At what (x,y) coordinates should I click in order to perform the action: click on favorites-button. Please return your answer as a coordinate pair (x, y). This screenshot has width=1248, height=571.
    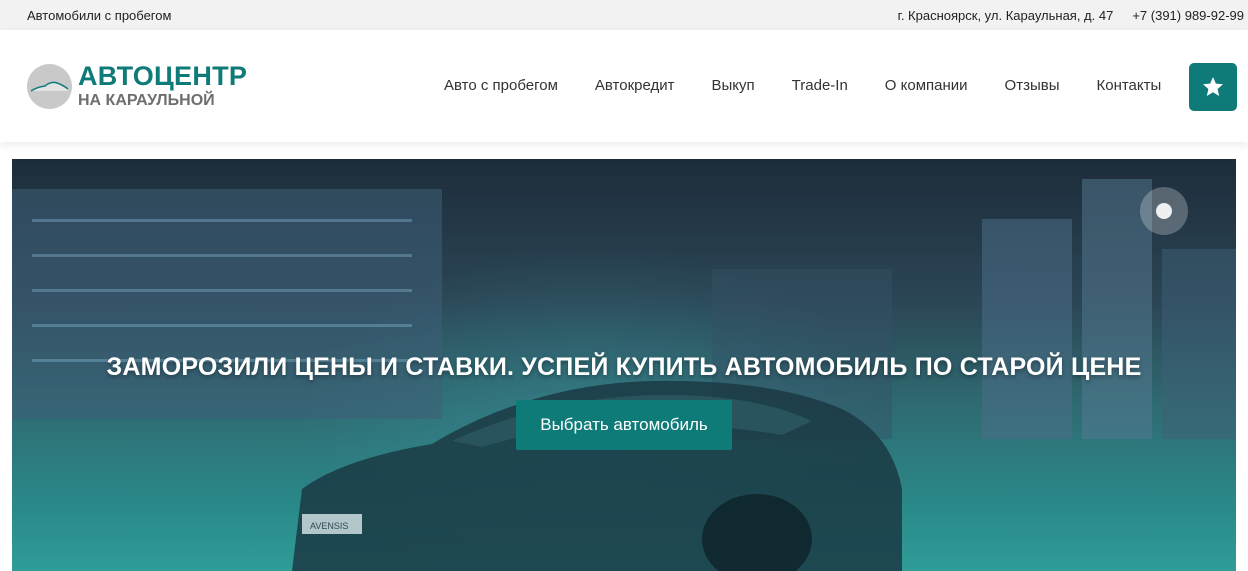
    Looking at the image, I should click on (1213, 87).